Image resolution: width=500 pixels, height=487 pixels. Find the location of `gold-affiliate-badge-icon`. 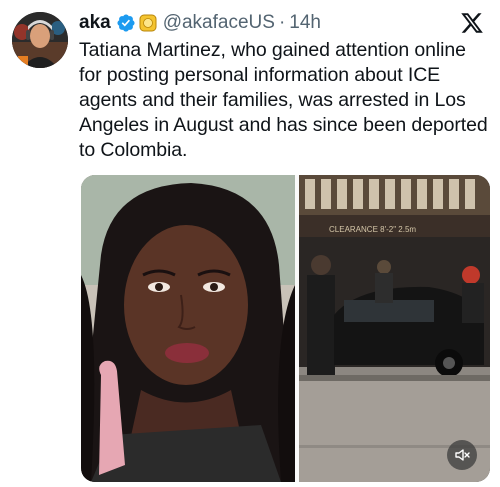

gold-affiliate-badge-icon is located at coordinates (148, 23).